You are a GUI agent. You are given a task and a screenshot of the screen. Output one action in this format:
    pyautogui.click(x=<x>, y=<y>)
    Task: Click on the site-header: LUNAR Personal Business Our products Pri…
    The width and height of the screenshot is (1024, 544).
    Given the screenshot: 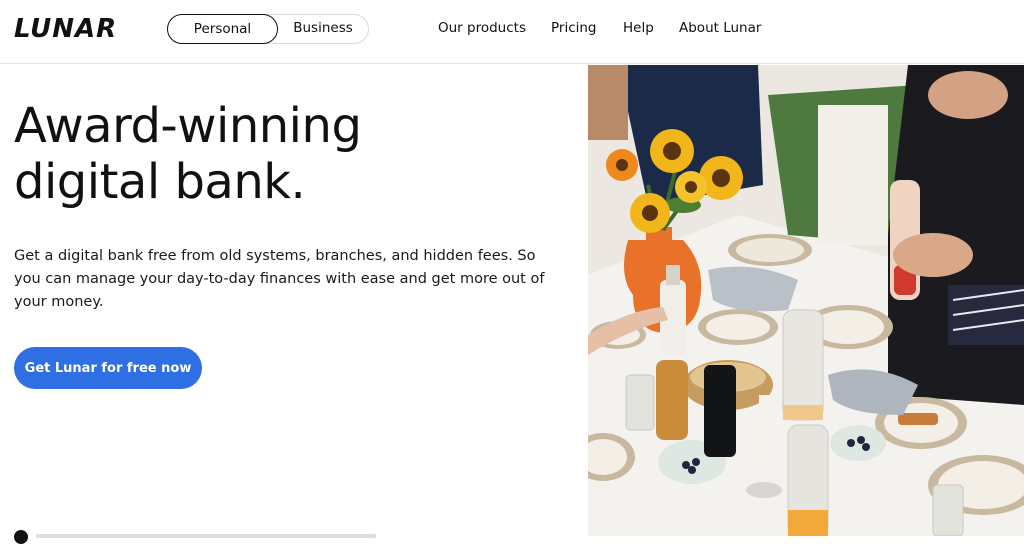 What is the action you would take?
    pyautogui.click(x=512, y=32)
    